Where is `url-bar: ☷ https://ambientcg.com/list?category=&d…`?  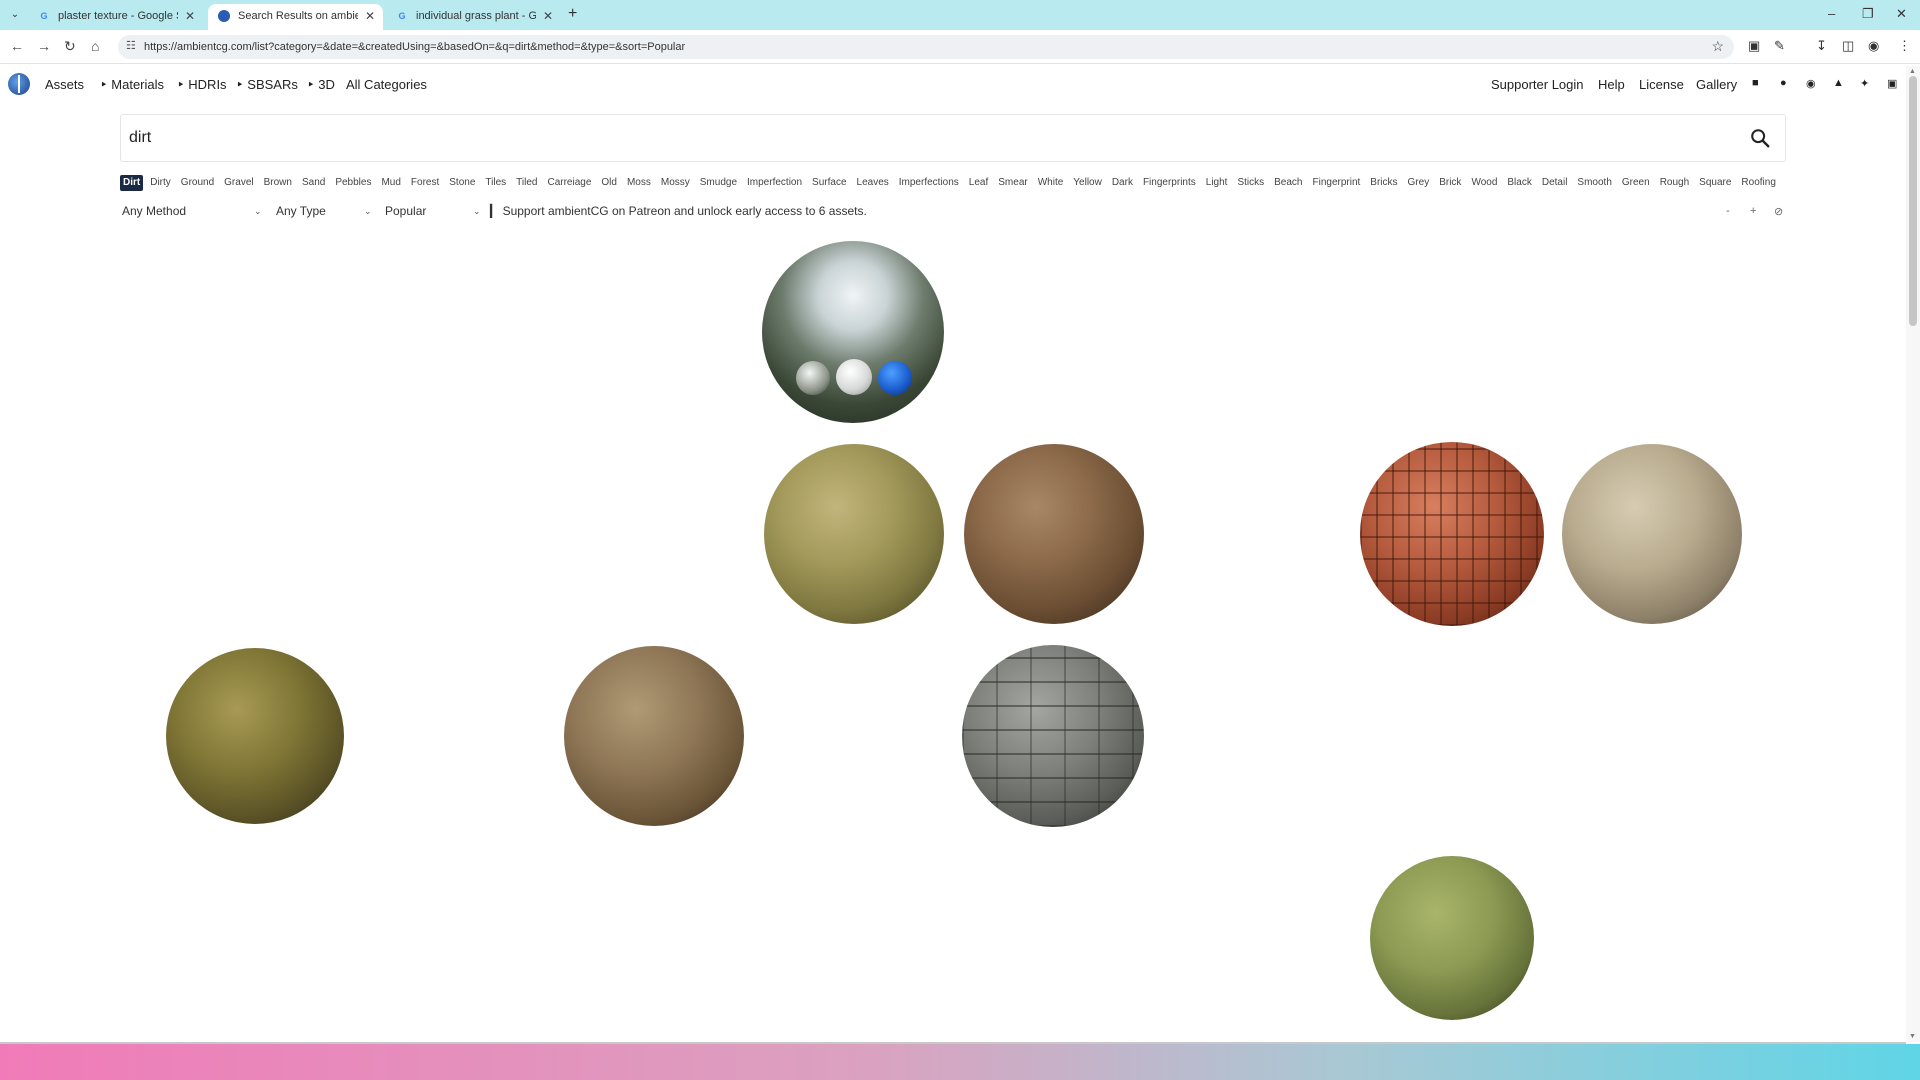
url-bar: ☷ https://ambientcg.com/list?category=&d… is located at coordinates (926, 47).